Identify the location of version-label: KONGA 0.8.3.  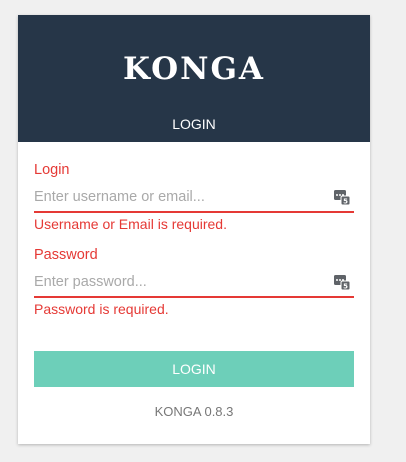
(194, 411).